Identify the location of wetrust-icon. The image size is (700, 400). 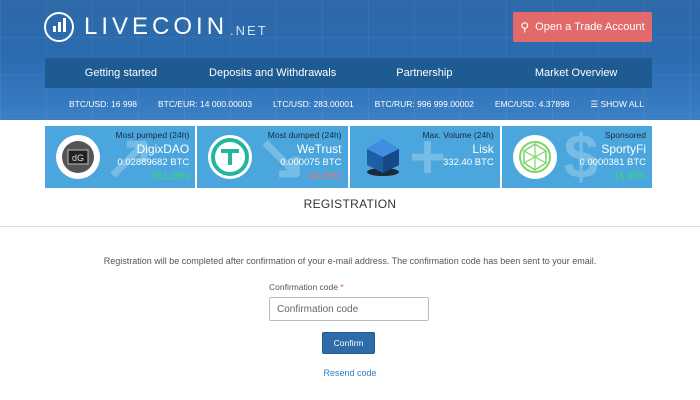
(230, 157).